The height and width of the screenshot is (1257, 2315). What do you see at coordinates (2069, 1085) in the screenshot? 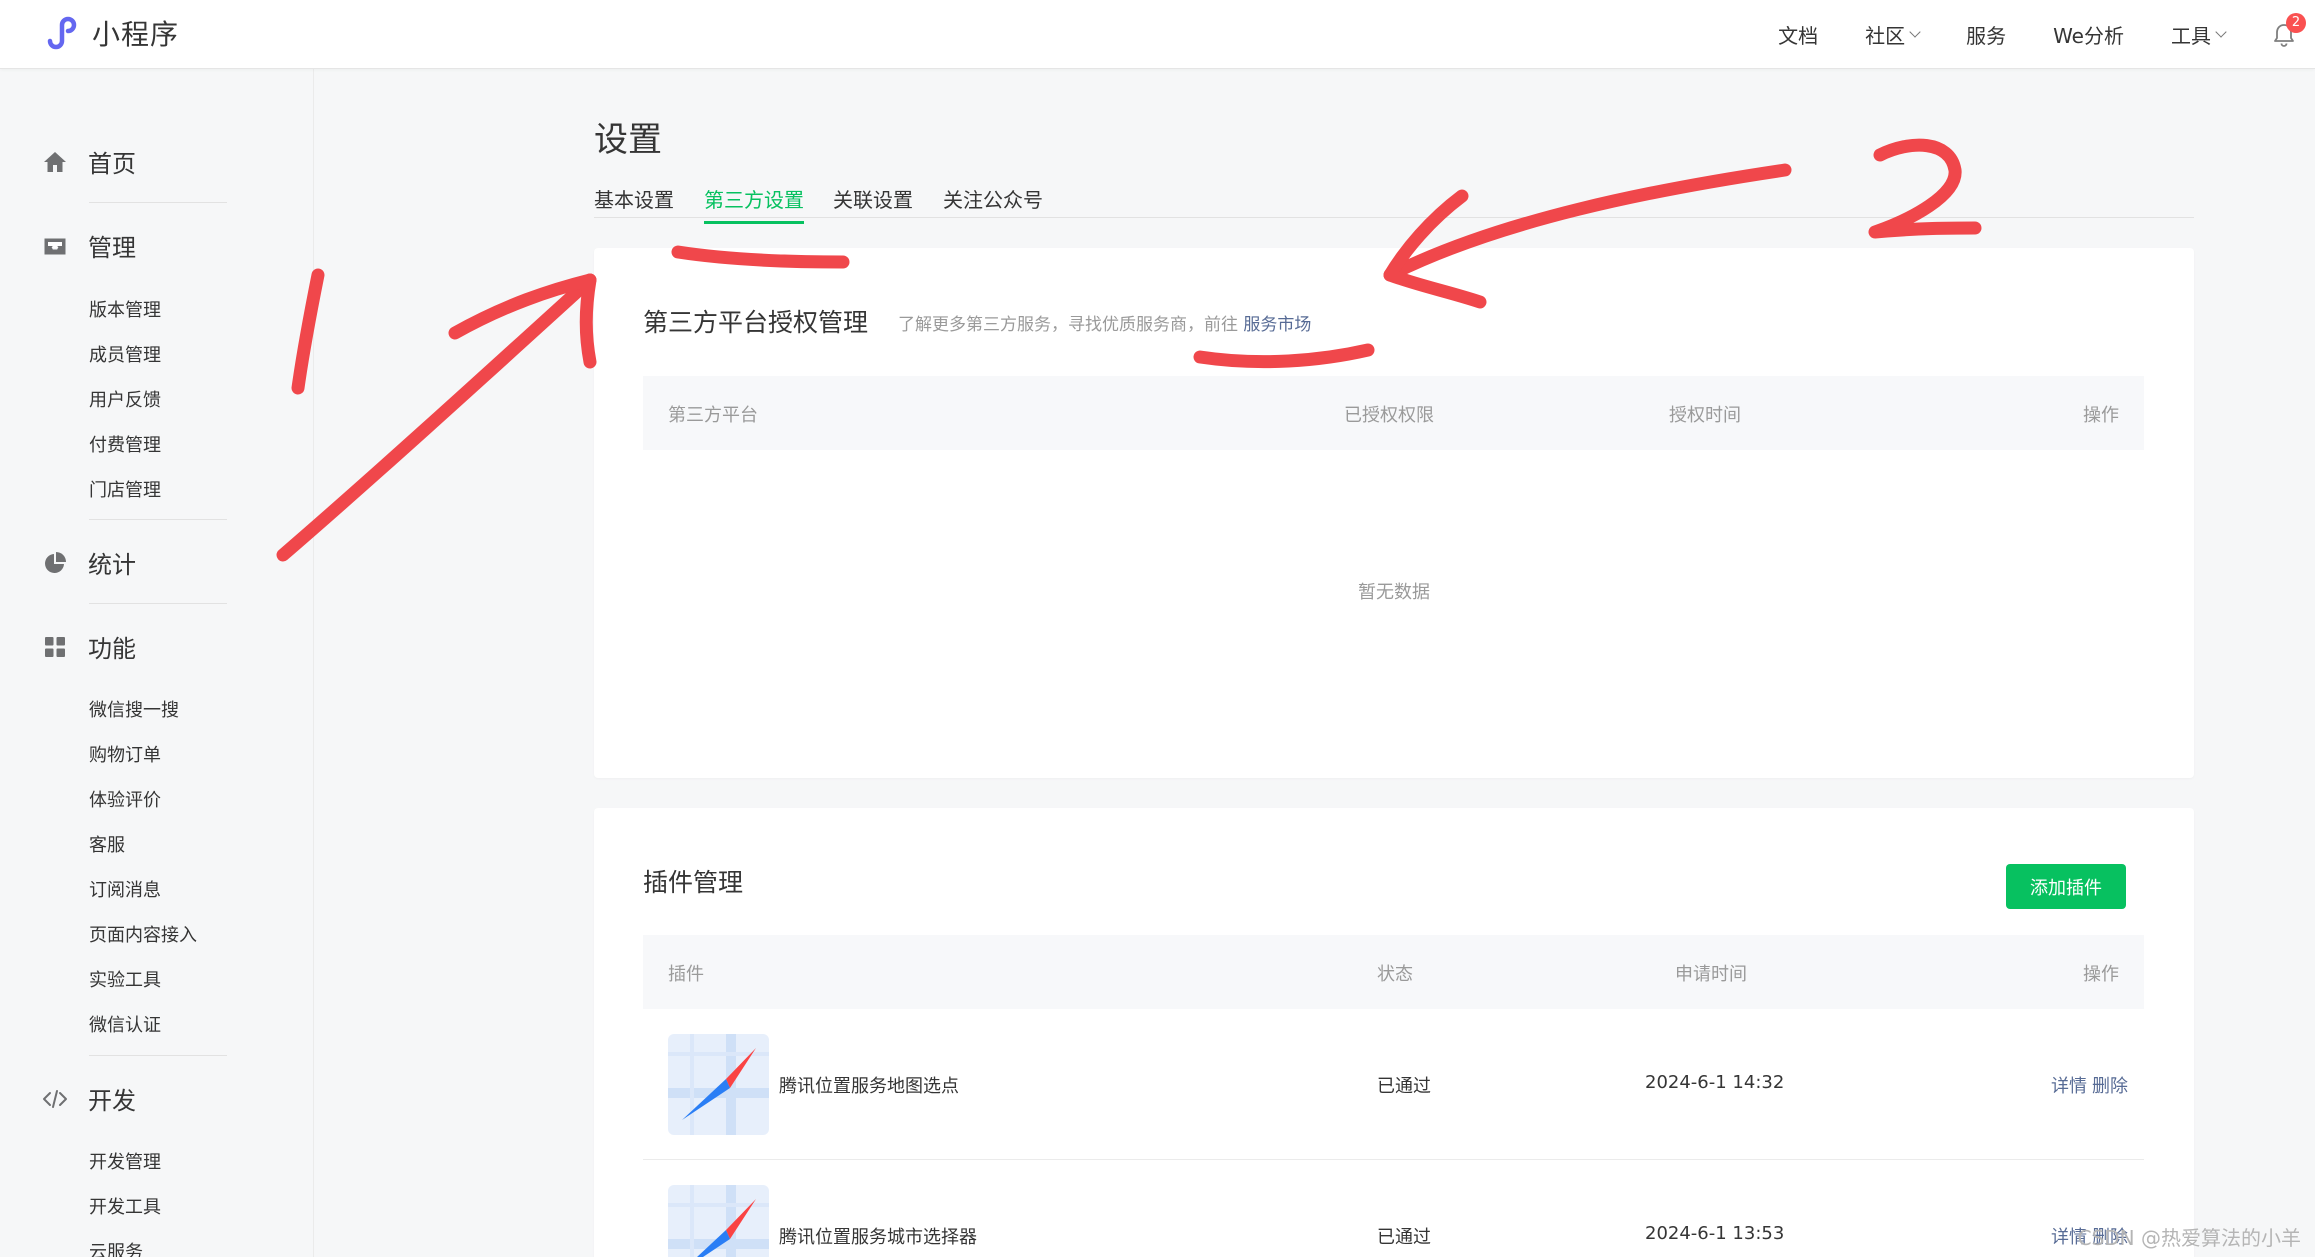
I see `plugin-detail-link: 详情` at bounding box center [2069, 1085].